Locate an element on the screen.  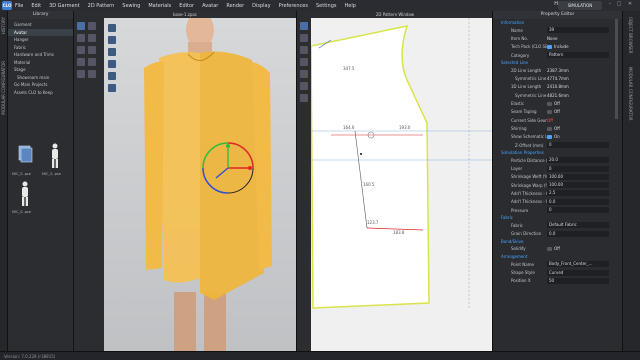
library-tree-item: Hardware and Trims is located at coordinates (40, 55).